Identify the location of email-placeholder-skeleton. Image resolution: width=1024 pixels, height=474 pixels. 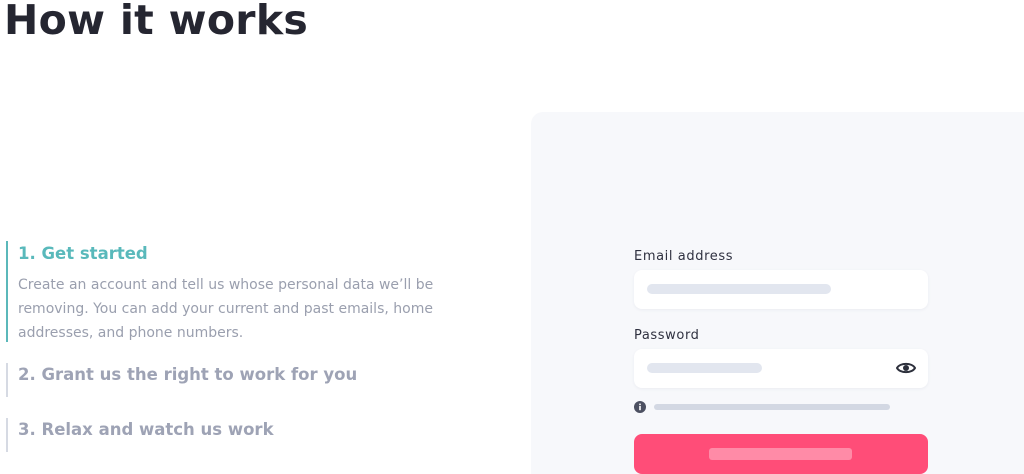
(739, 289).